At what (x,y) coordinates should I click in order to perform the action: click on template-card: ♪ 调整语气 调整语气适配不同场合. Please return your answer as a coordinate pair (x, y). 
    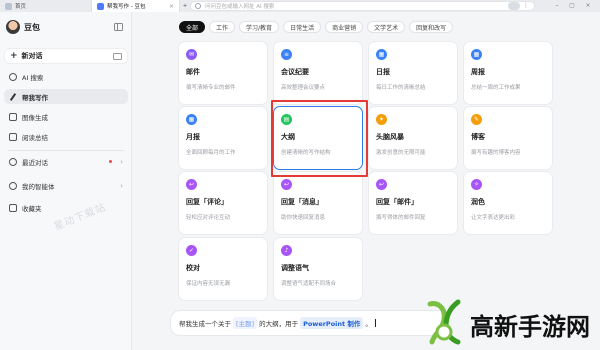
    Looking at the image, I should click on (318, 269).